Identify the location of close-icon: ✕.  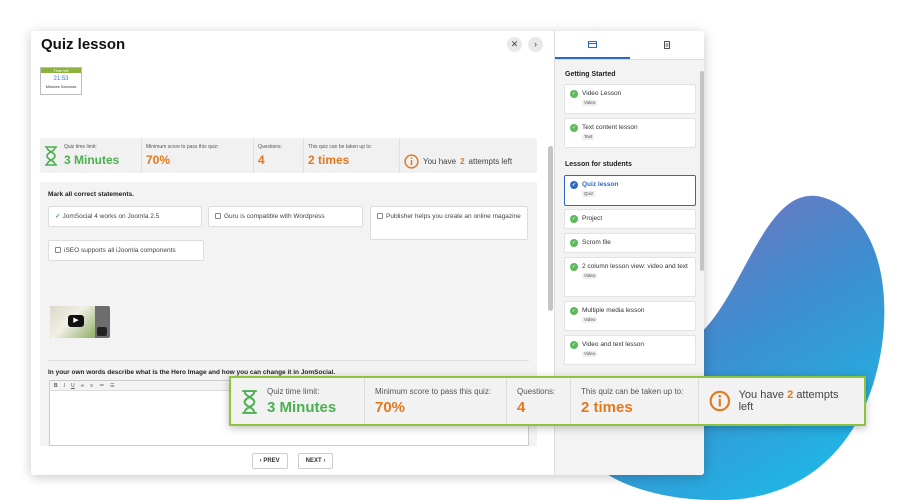
(514, 44).